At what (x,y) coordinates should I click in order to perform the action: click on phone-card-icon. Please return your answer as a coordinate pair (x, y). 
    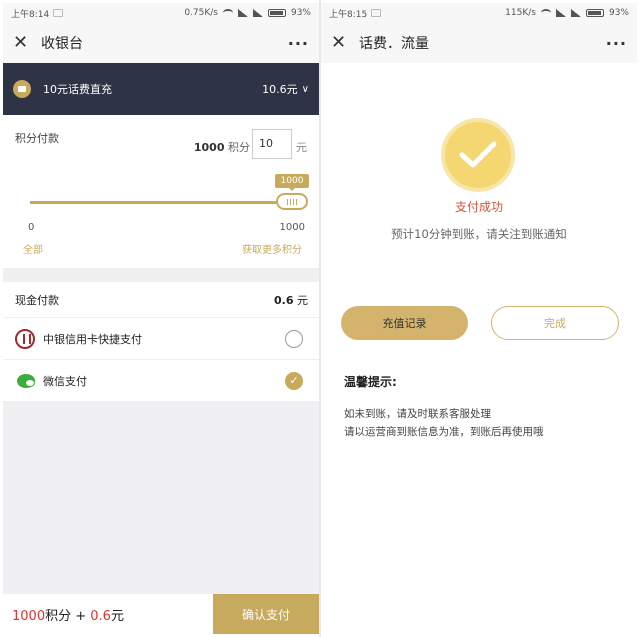
    Looking at the image, I should click on (22, 89).